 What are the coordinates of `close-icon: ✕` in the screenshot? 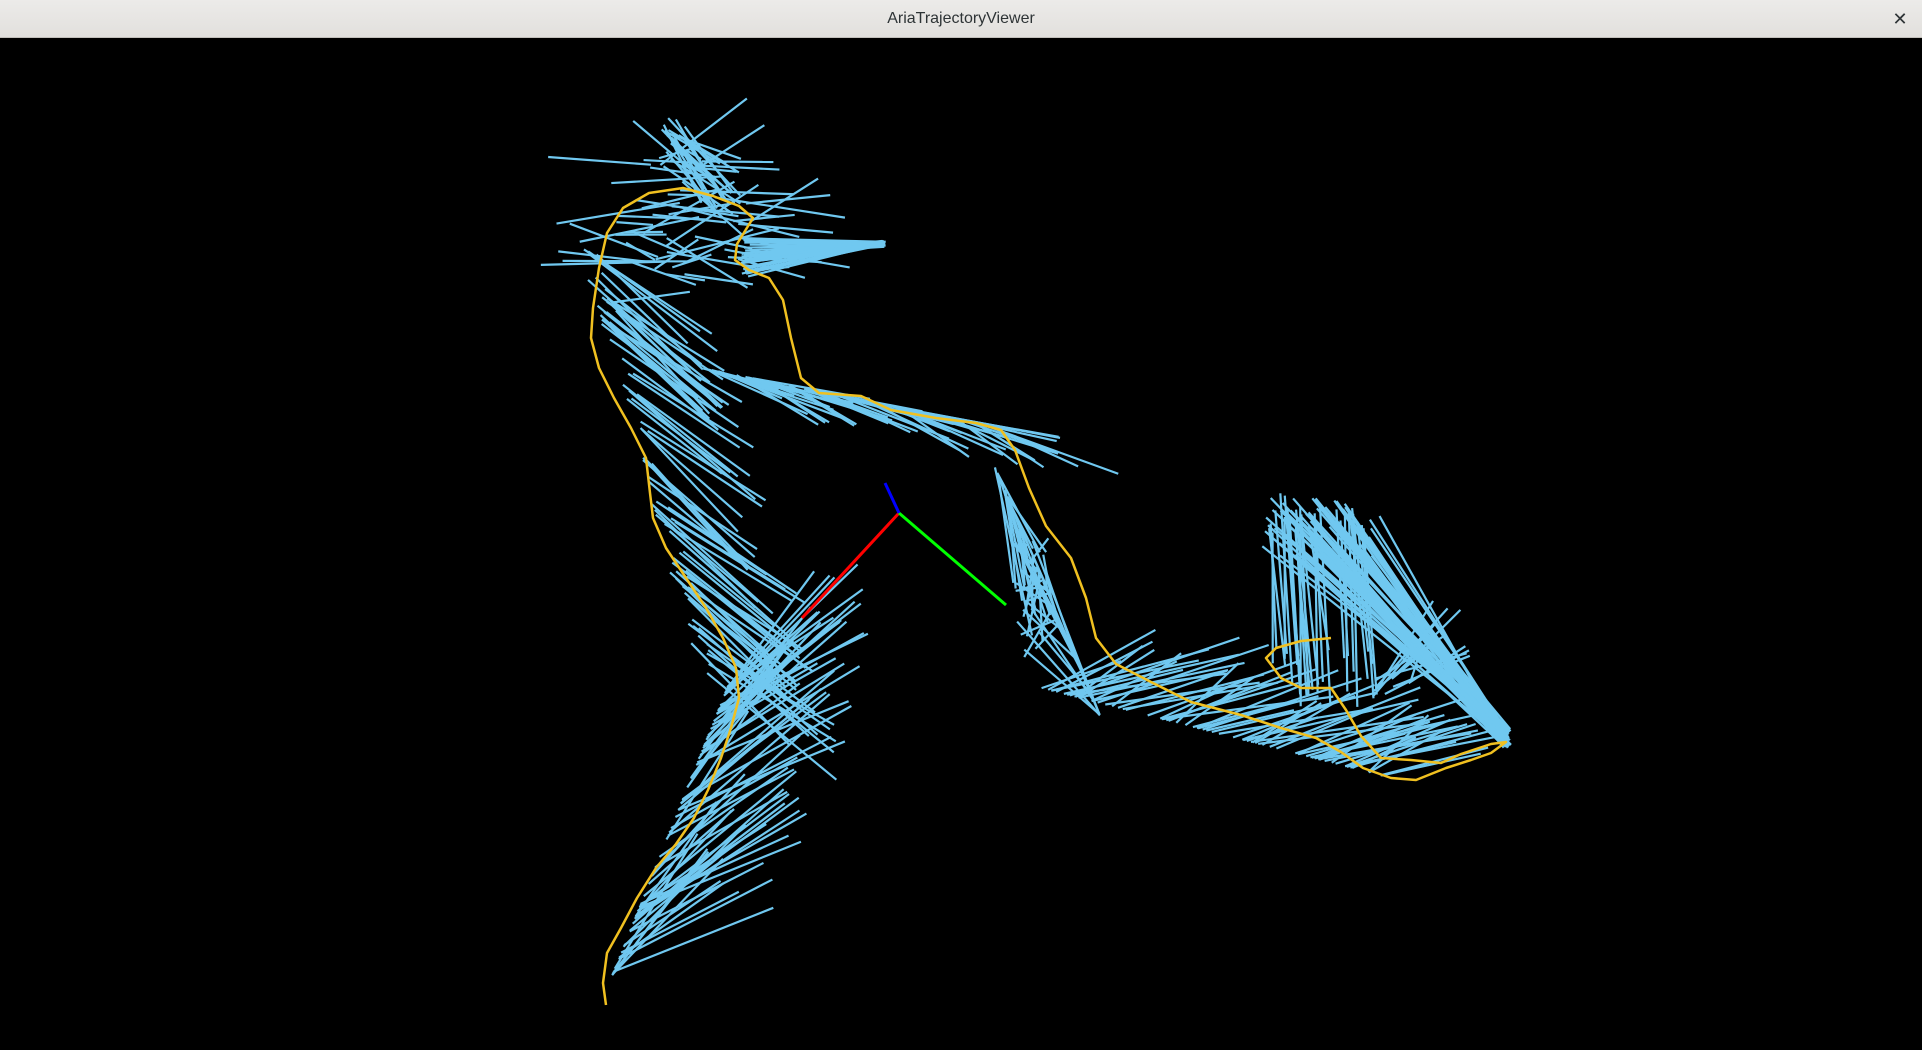 It's located at (1900, 19).